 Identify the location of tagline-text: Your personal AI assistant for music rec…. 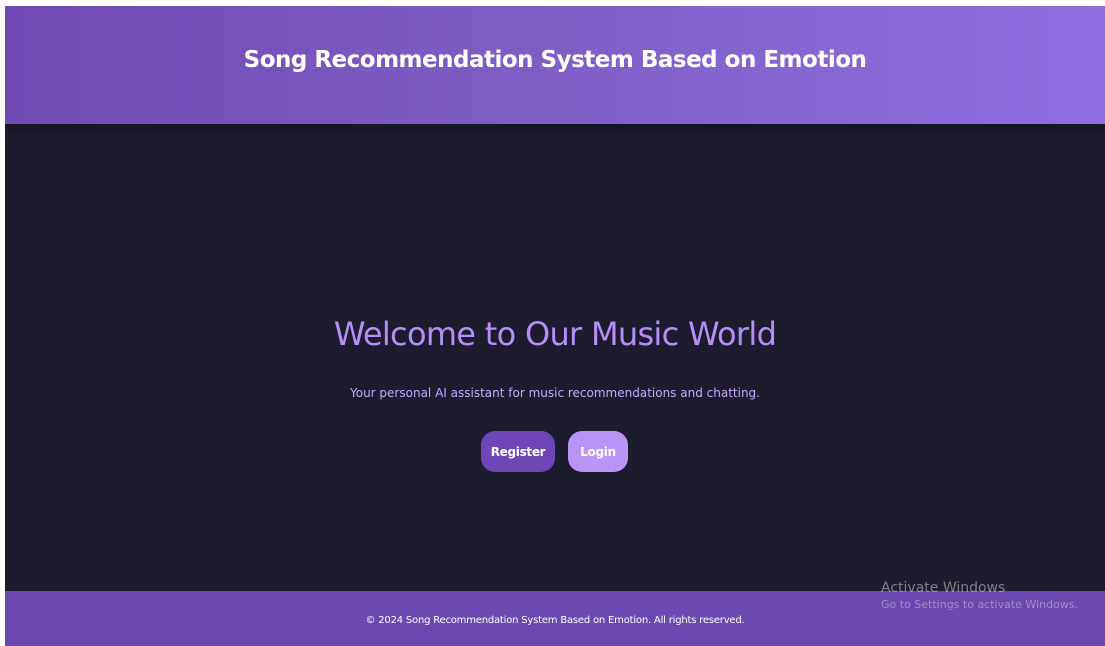
(555, 393).